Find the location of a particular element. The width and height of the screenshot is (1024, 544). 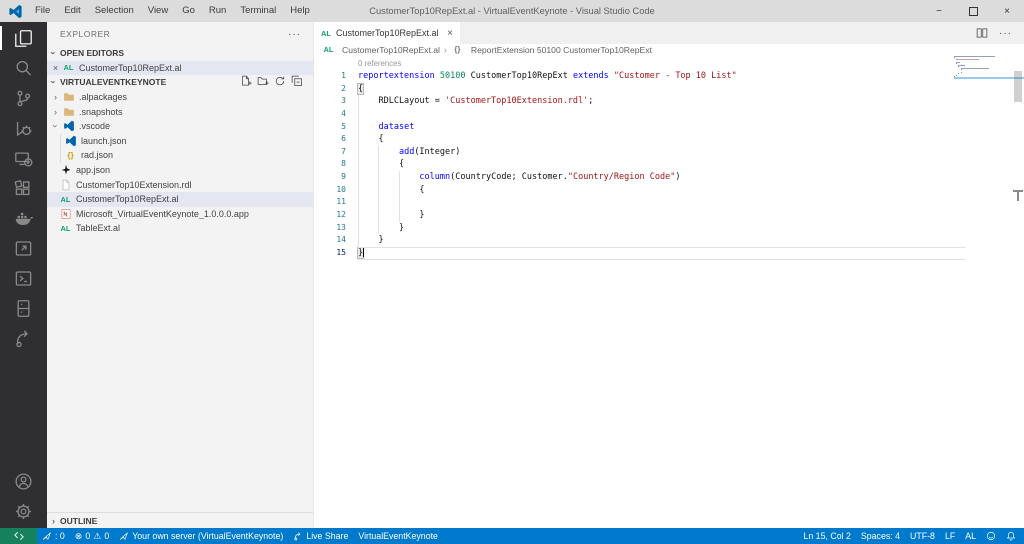

line-content: dataset is located at coordinates (396, 126).